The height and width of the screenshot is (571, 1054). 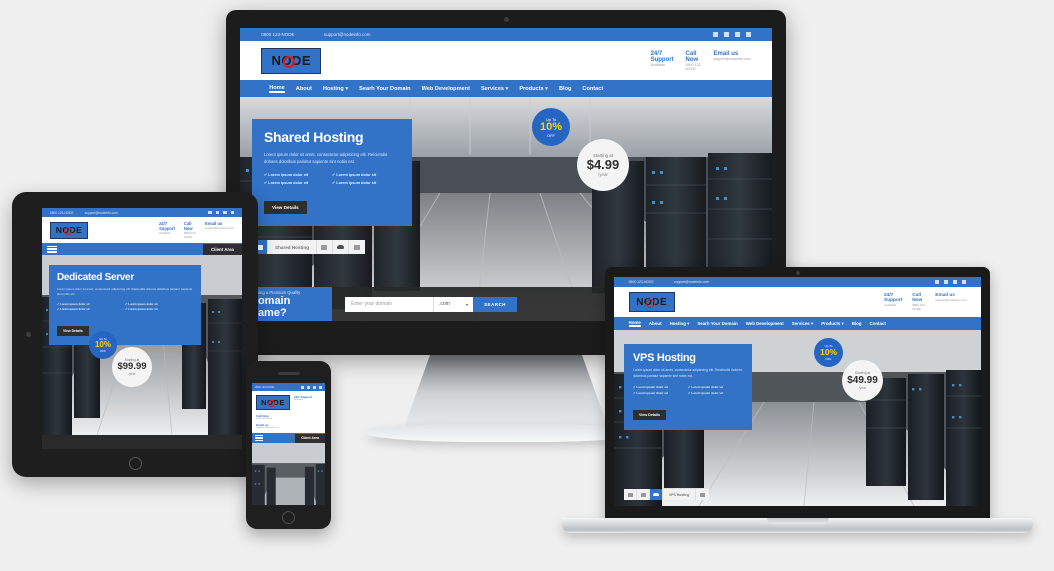 What do you see at coordinates (135, 463) in the screenshot?
I see `tablet-home-button` at bounding box center [135, 463].